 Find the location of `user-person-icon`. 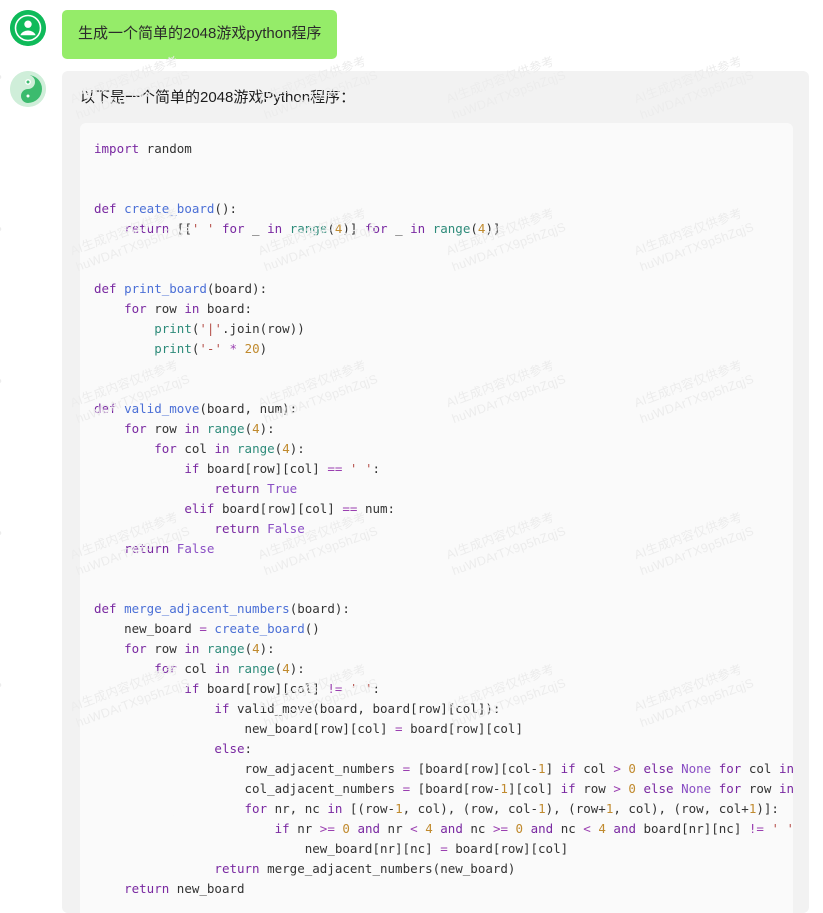

user-person-icon is located at coordinates (28, 28).